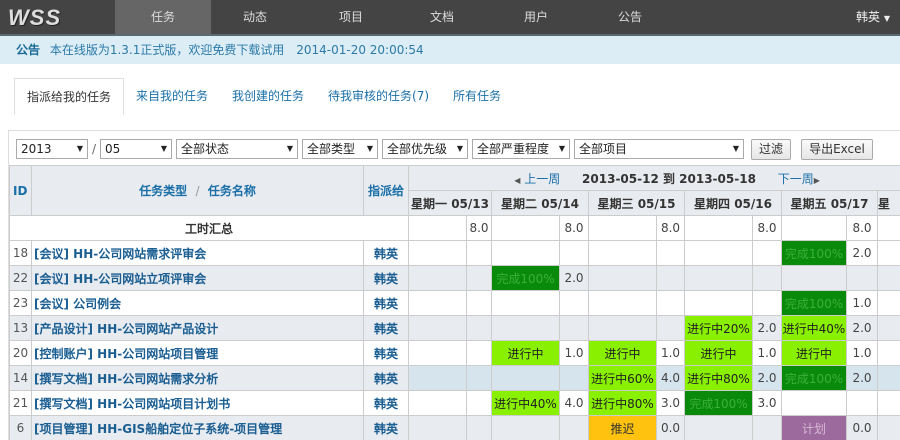 Image resolution: width=900 pixels, height=440 pixels. I want to click on col-id: ID, so click(20, 190).